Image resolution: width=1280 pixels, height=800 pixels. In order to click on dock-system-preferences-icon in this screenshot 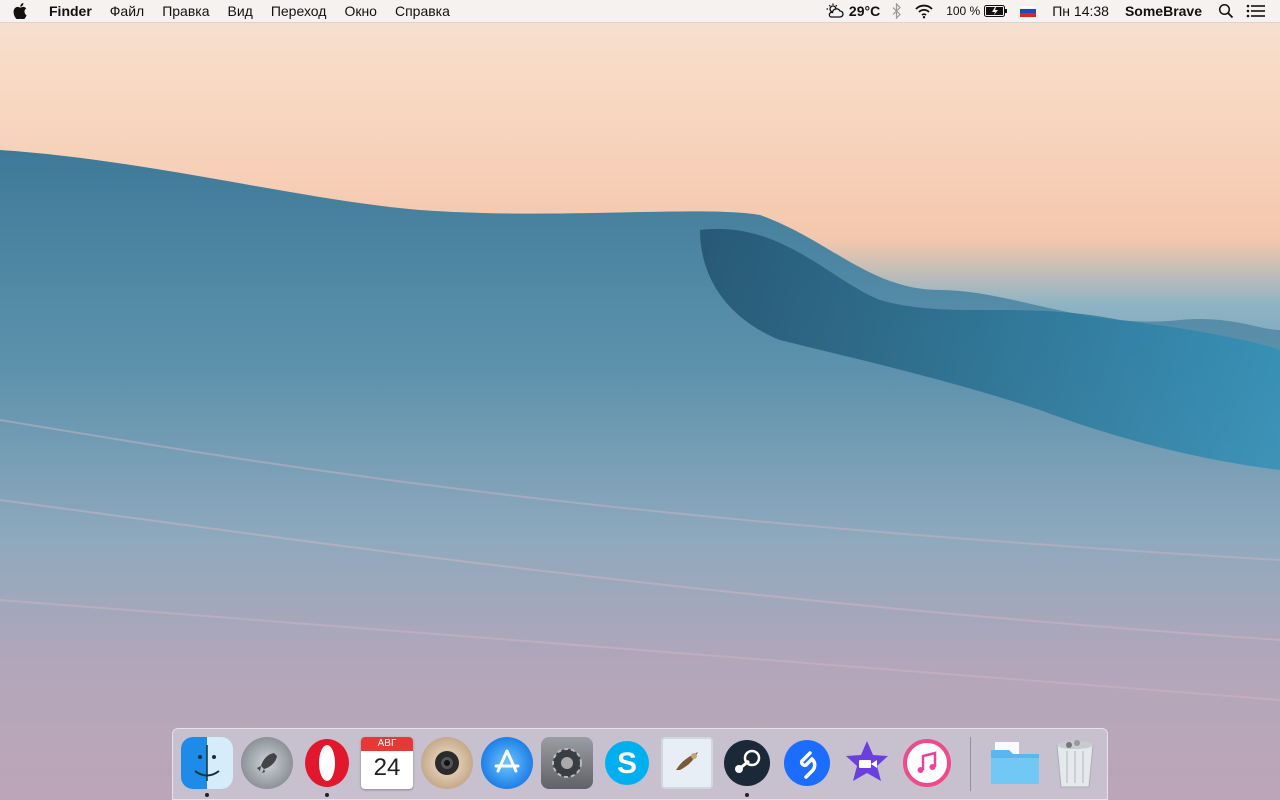, I will do `click(567, 763)`.